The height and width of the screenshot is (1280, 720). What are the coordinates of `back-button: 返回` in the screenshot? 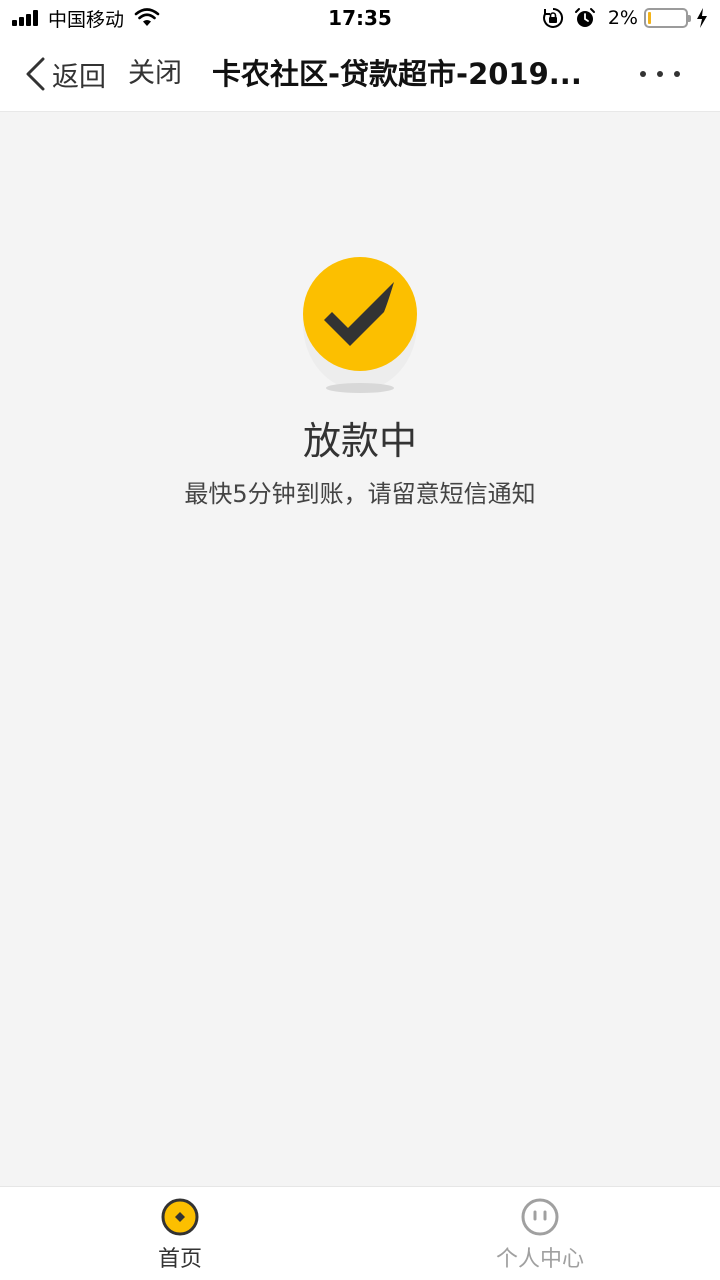 It's located at (65, 74).